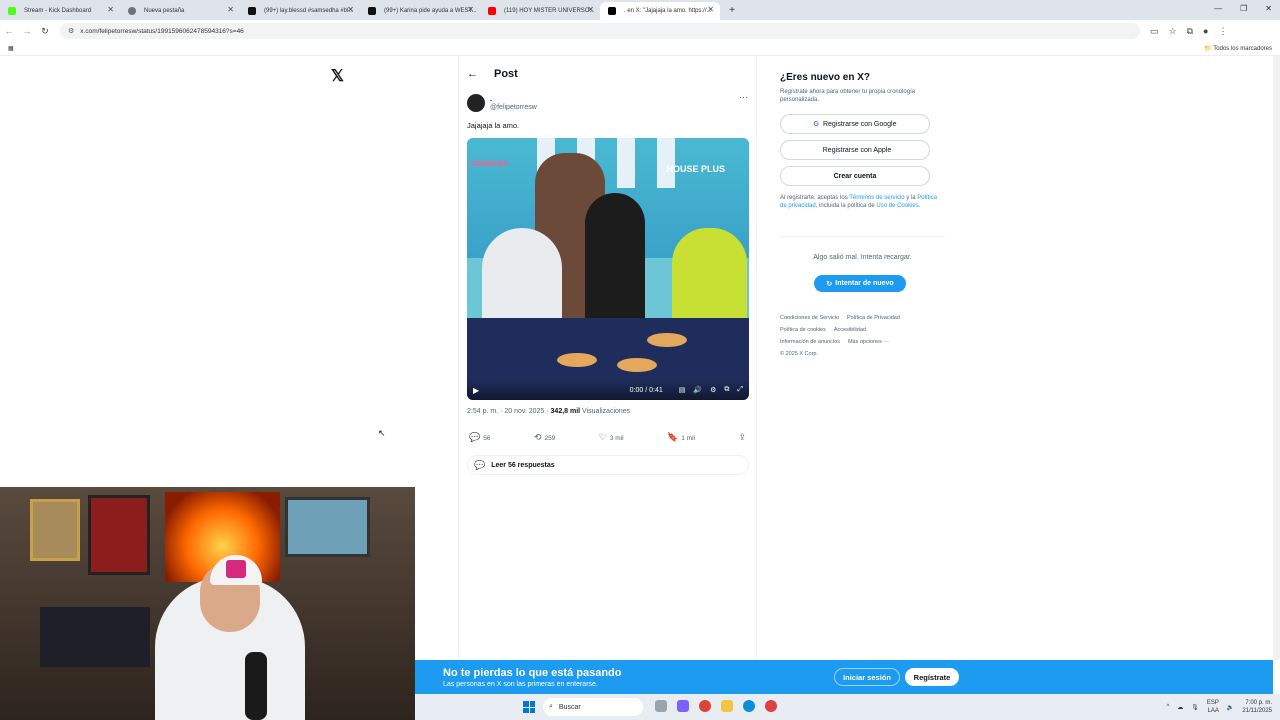 The image size is (1280, 720). Describe the element at coordinates (493, 125) in the screenshot. I see `tweet-text: Jajajaja la amo.` at that location.